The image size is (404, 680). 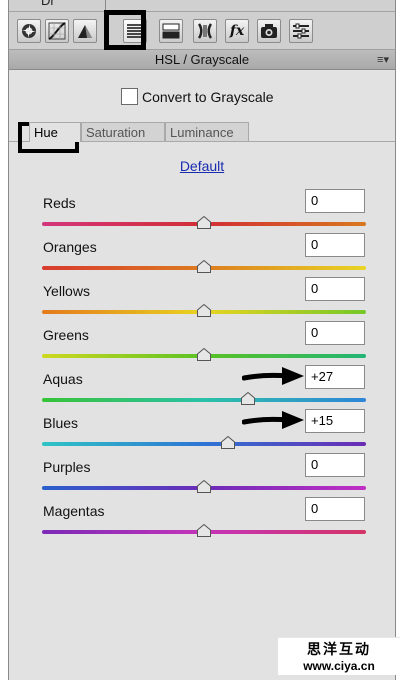 What do you see at coordinates (59, 203) in the screenshot?
I see `slider-label-reds: Reds` at bounding box center [59, 203].